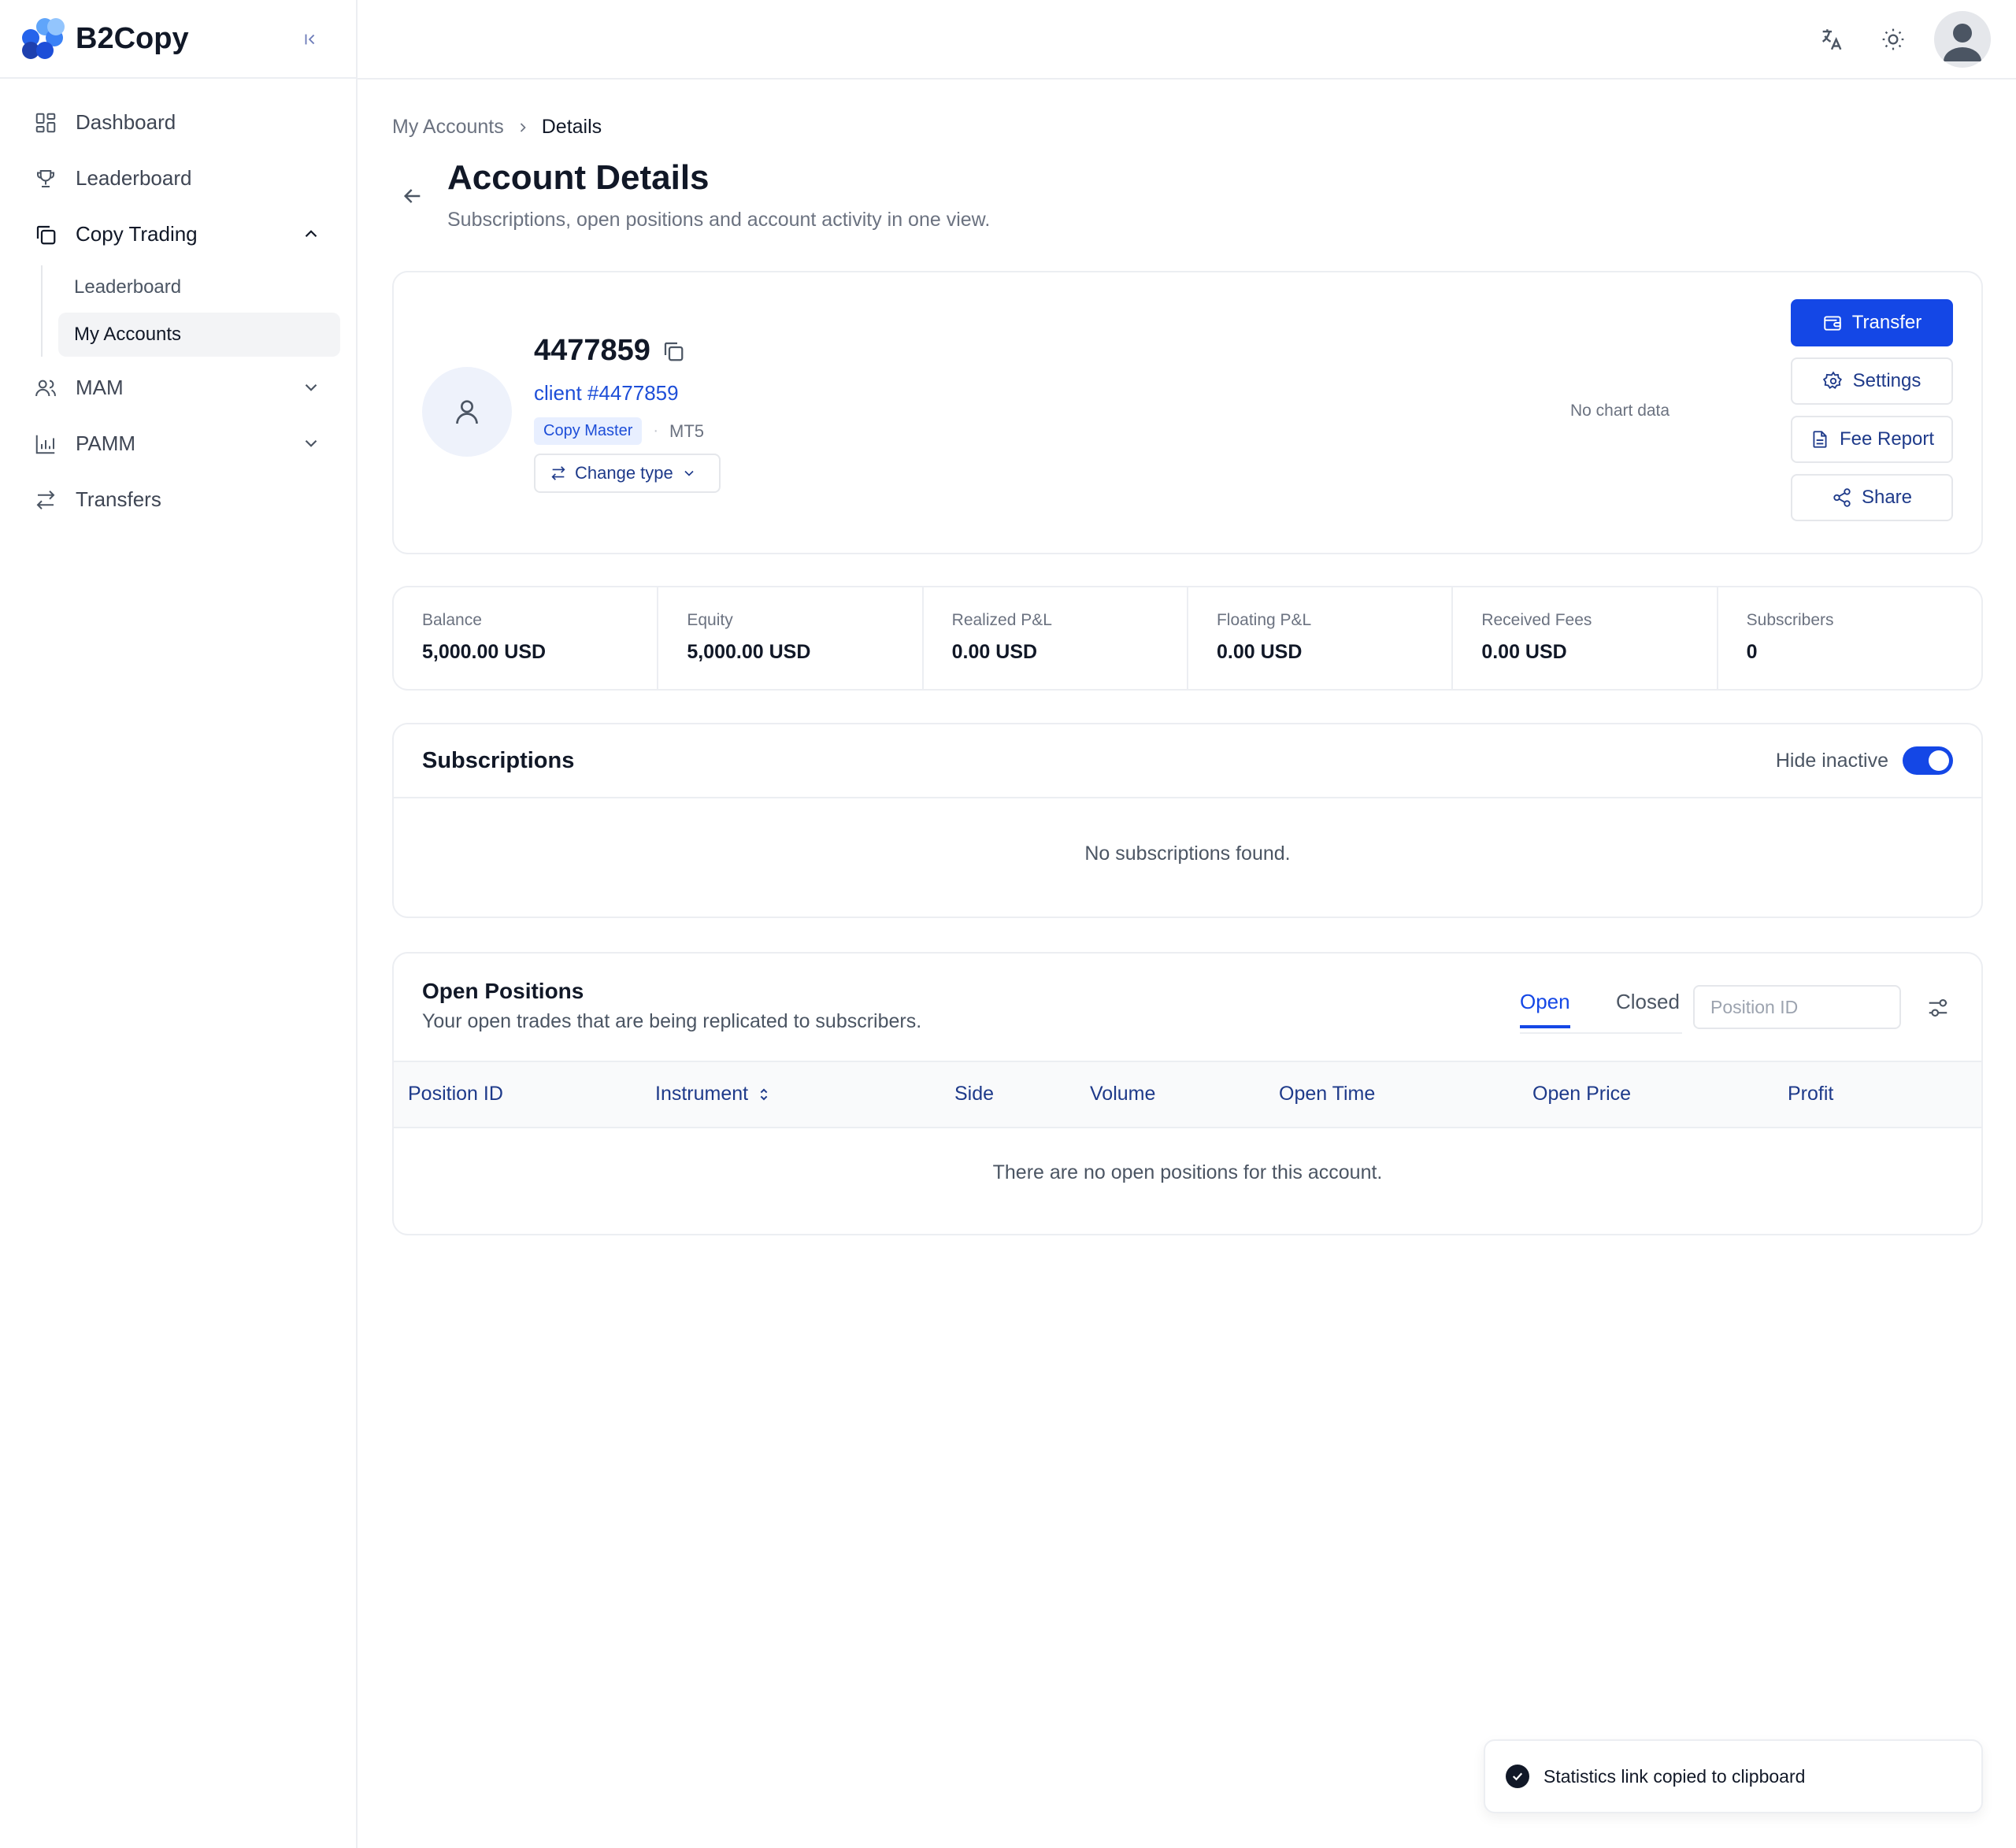 The height and width of the screenshot is (1848, 2016). I want to click on change-type-button: Change type, so click(627, 473).